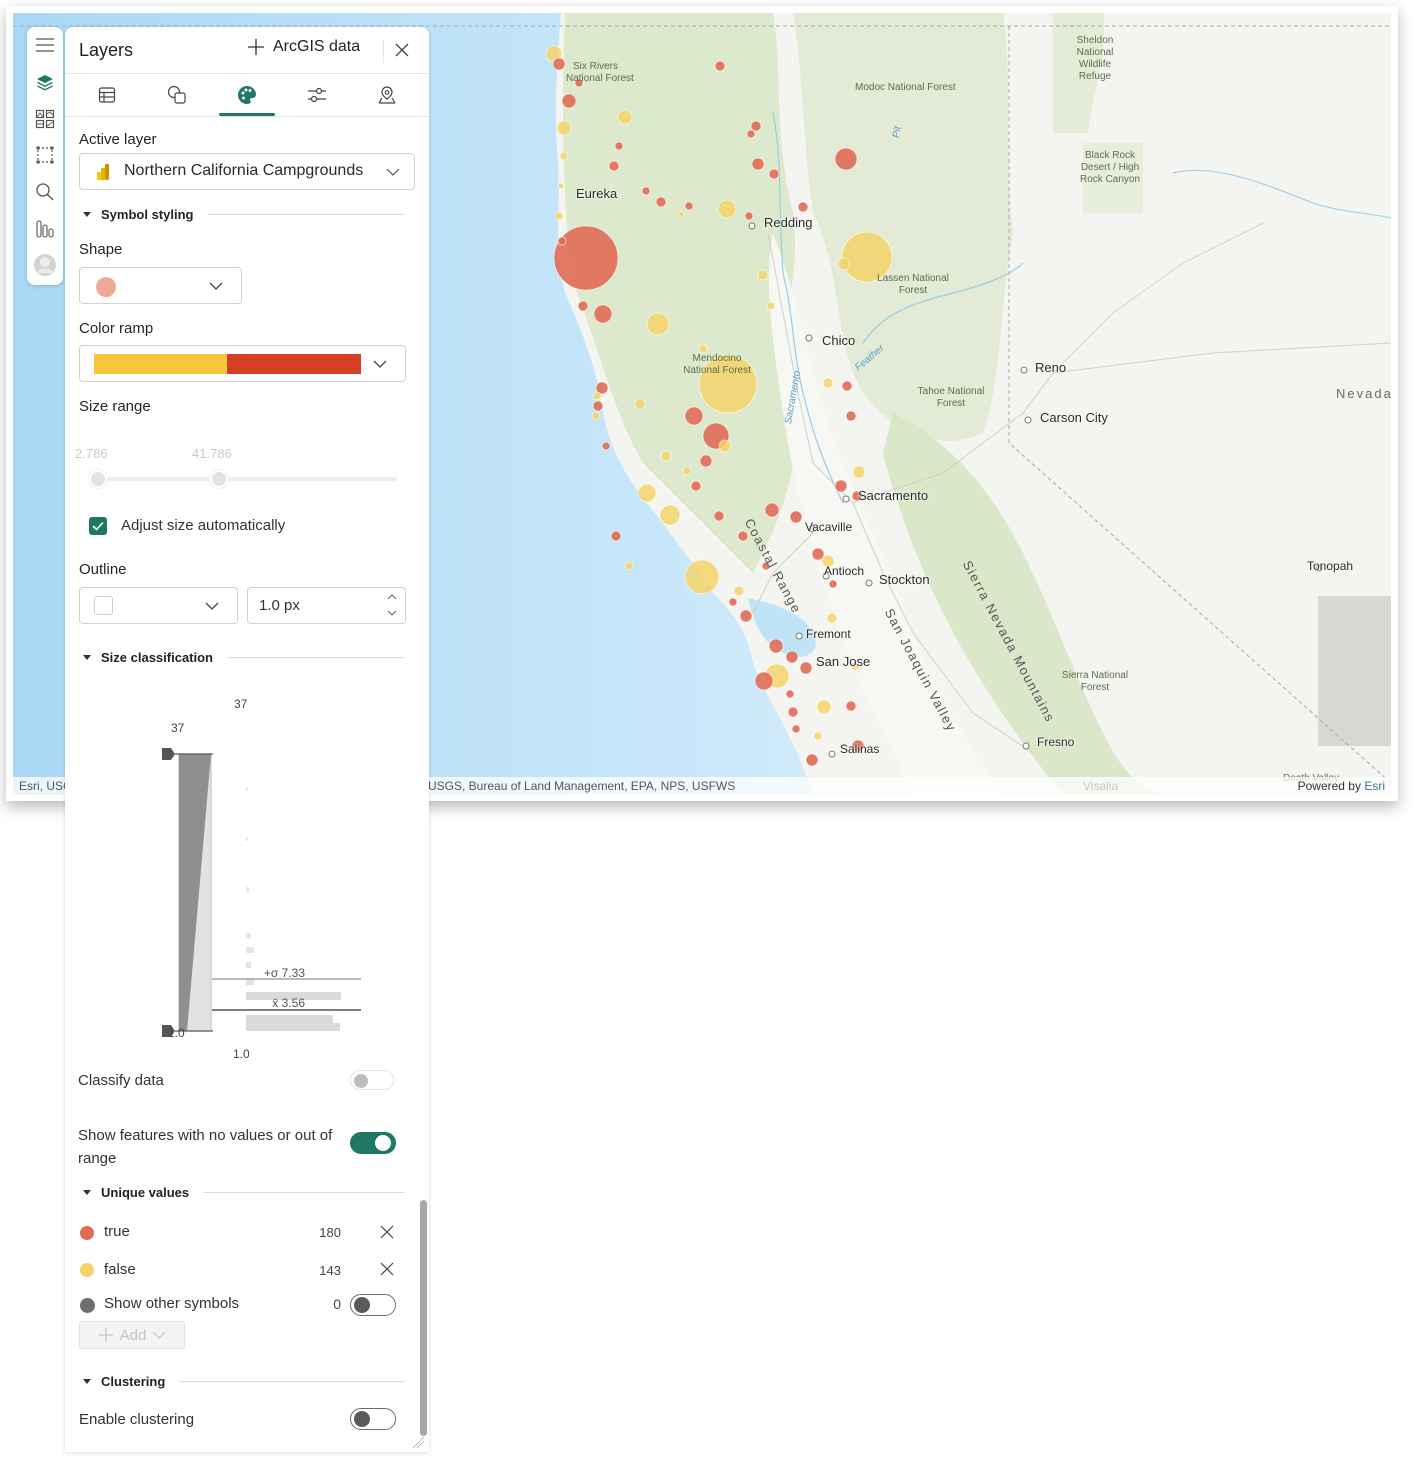 This screenshot has height=1463, width=1414. What do you see at coordinates (45, 265) in the screenshot?
I see `account-button` at bounding box center [45, 265].